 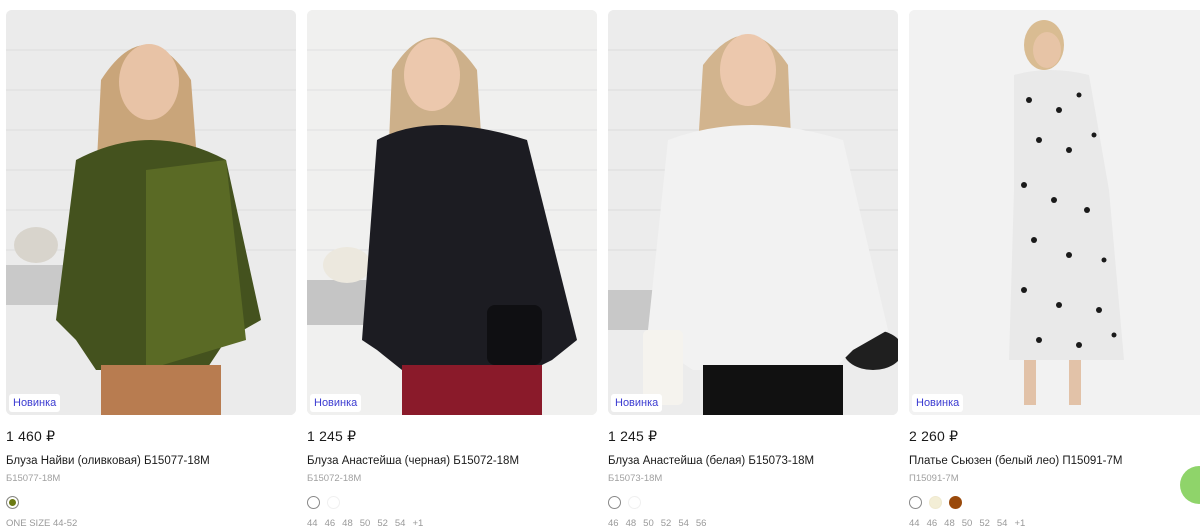 I want to click on product-title: Блуза Анастейша (белая) Б15073-18М, so click(x=753, y=462).